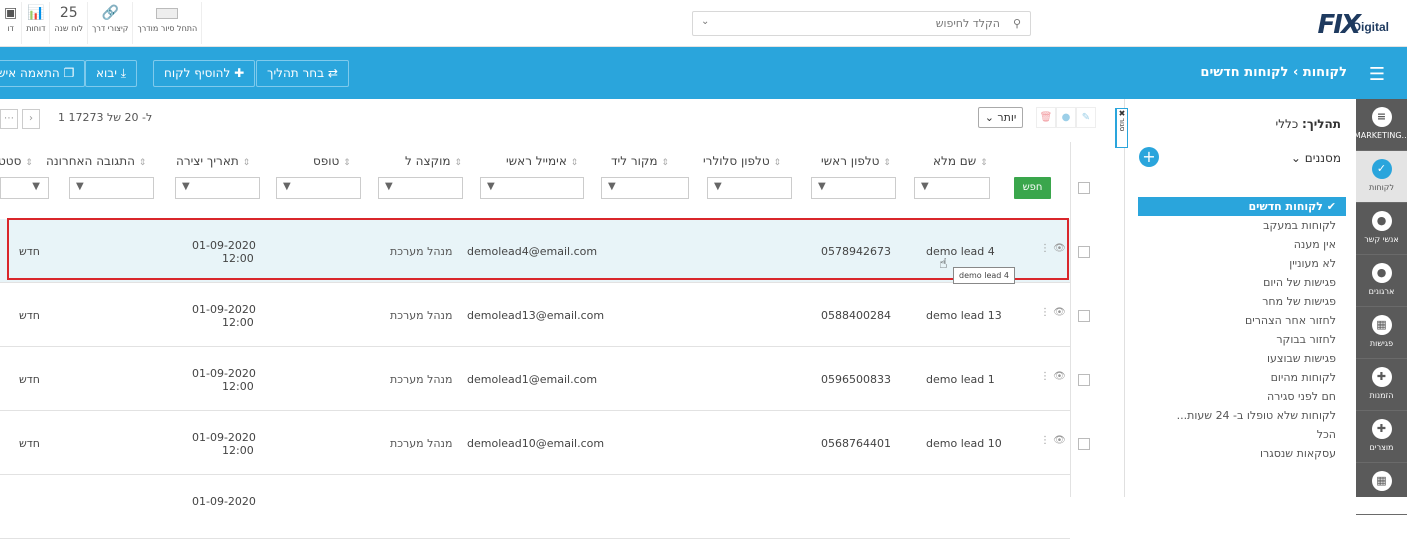 This screenshot has height=539, width=1407. I want to click on filter-mobile-input: ▼, so click(749, 188).